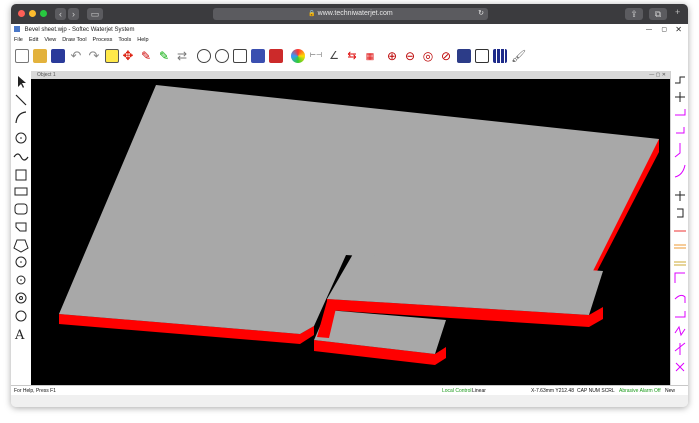  Describe the element at coordinates (60, 14) in the screenshot. I see `back-button: ‹` at that location.